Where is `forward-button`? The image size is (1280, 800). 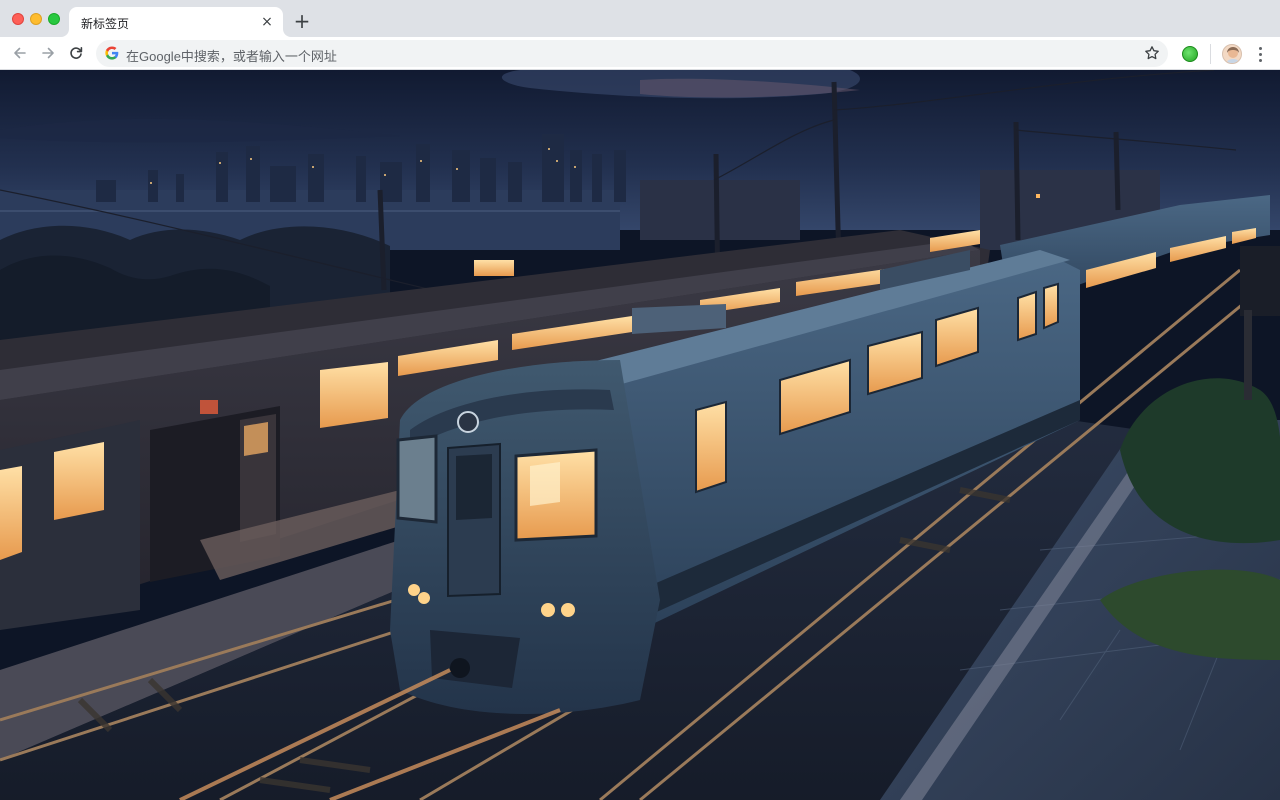
forward-button is located at coordinates (48, 53).